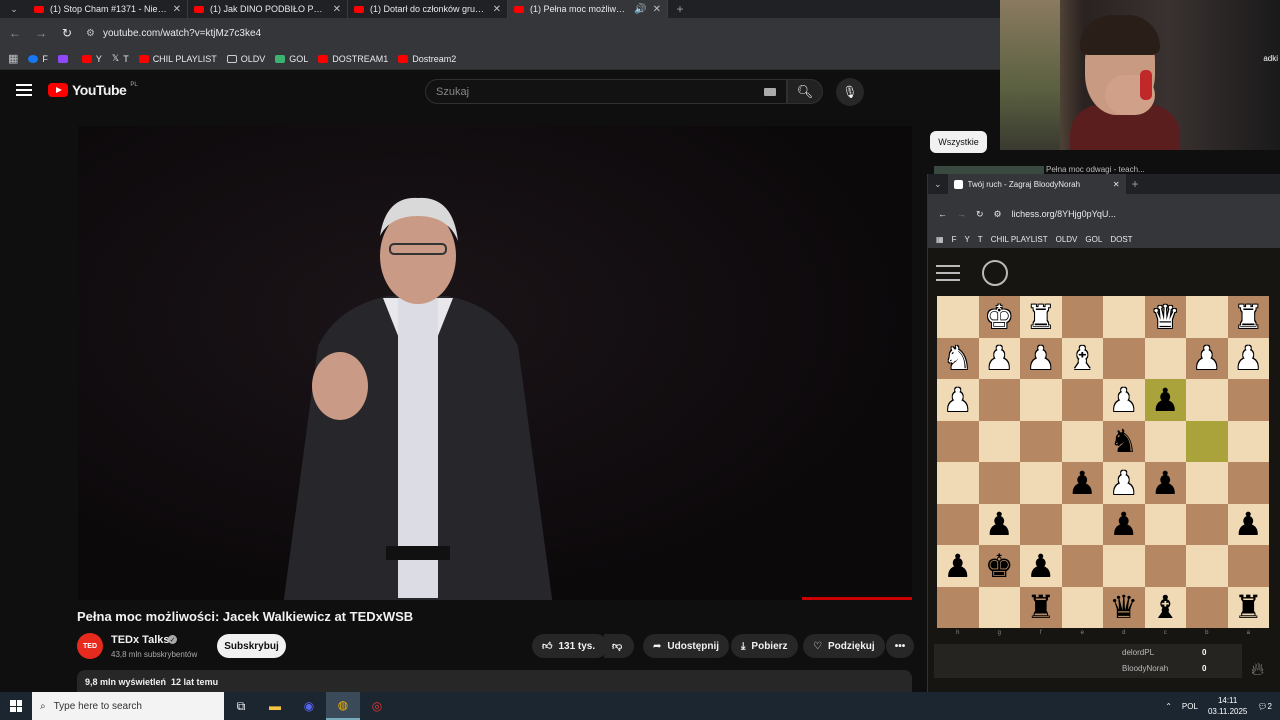 Image resolution: width=1280 pixels, height=720 pixels. Describe the element at coordinates (980, 239) in the screenshot. I see `bookmark-item: T` at that location.